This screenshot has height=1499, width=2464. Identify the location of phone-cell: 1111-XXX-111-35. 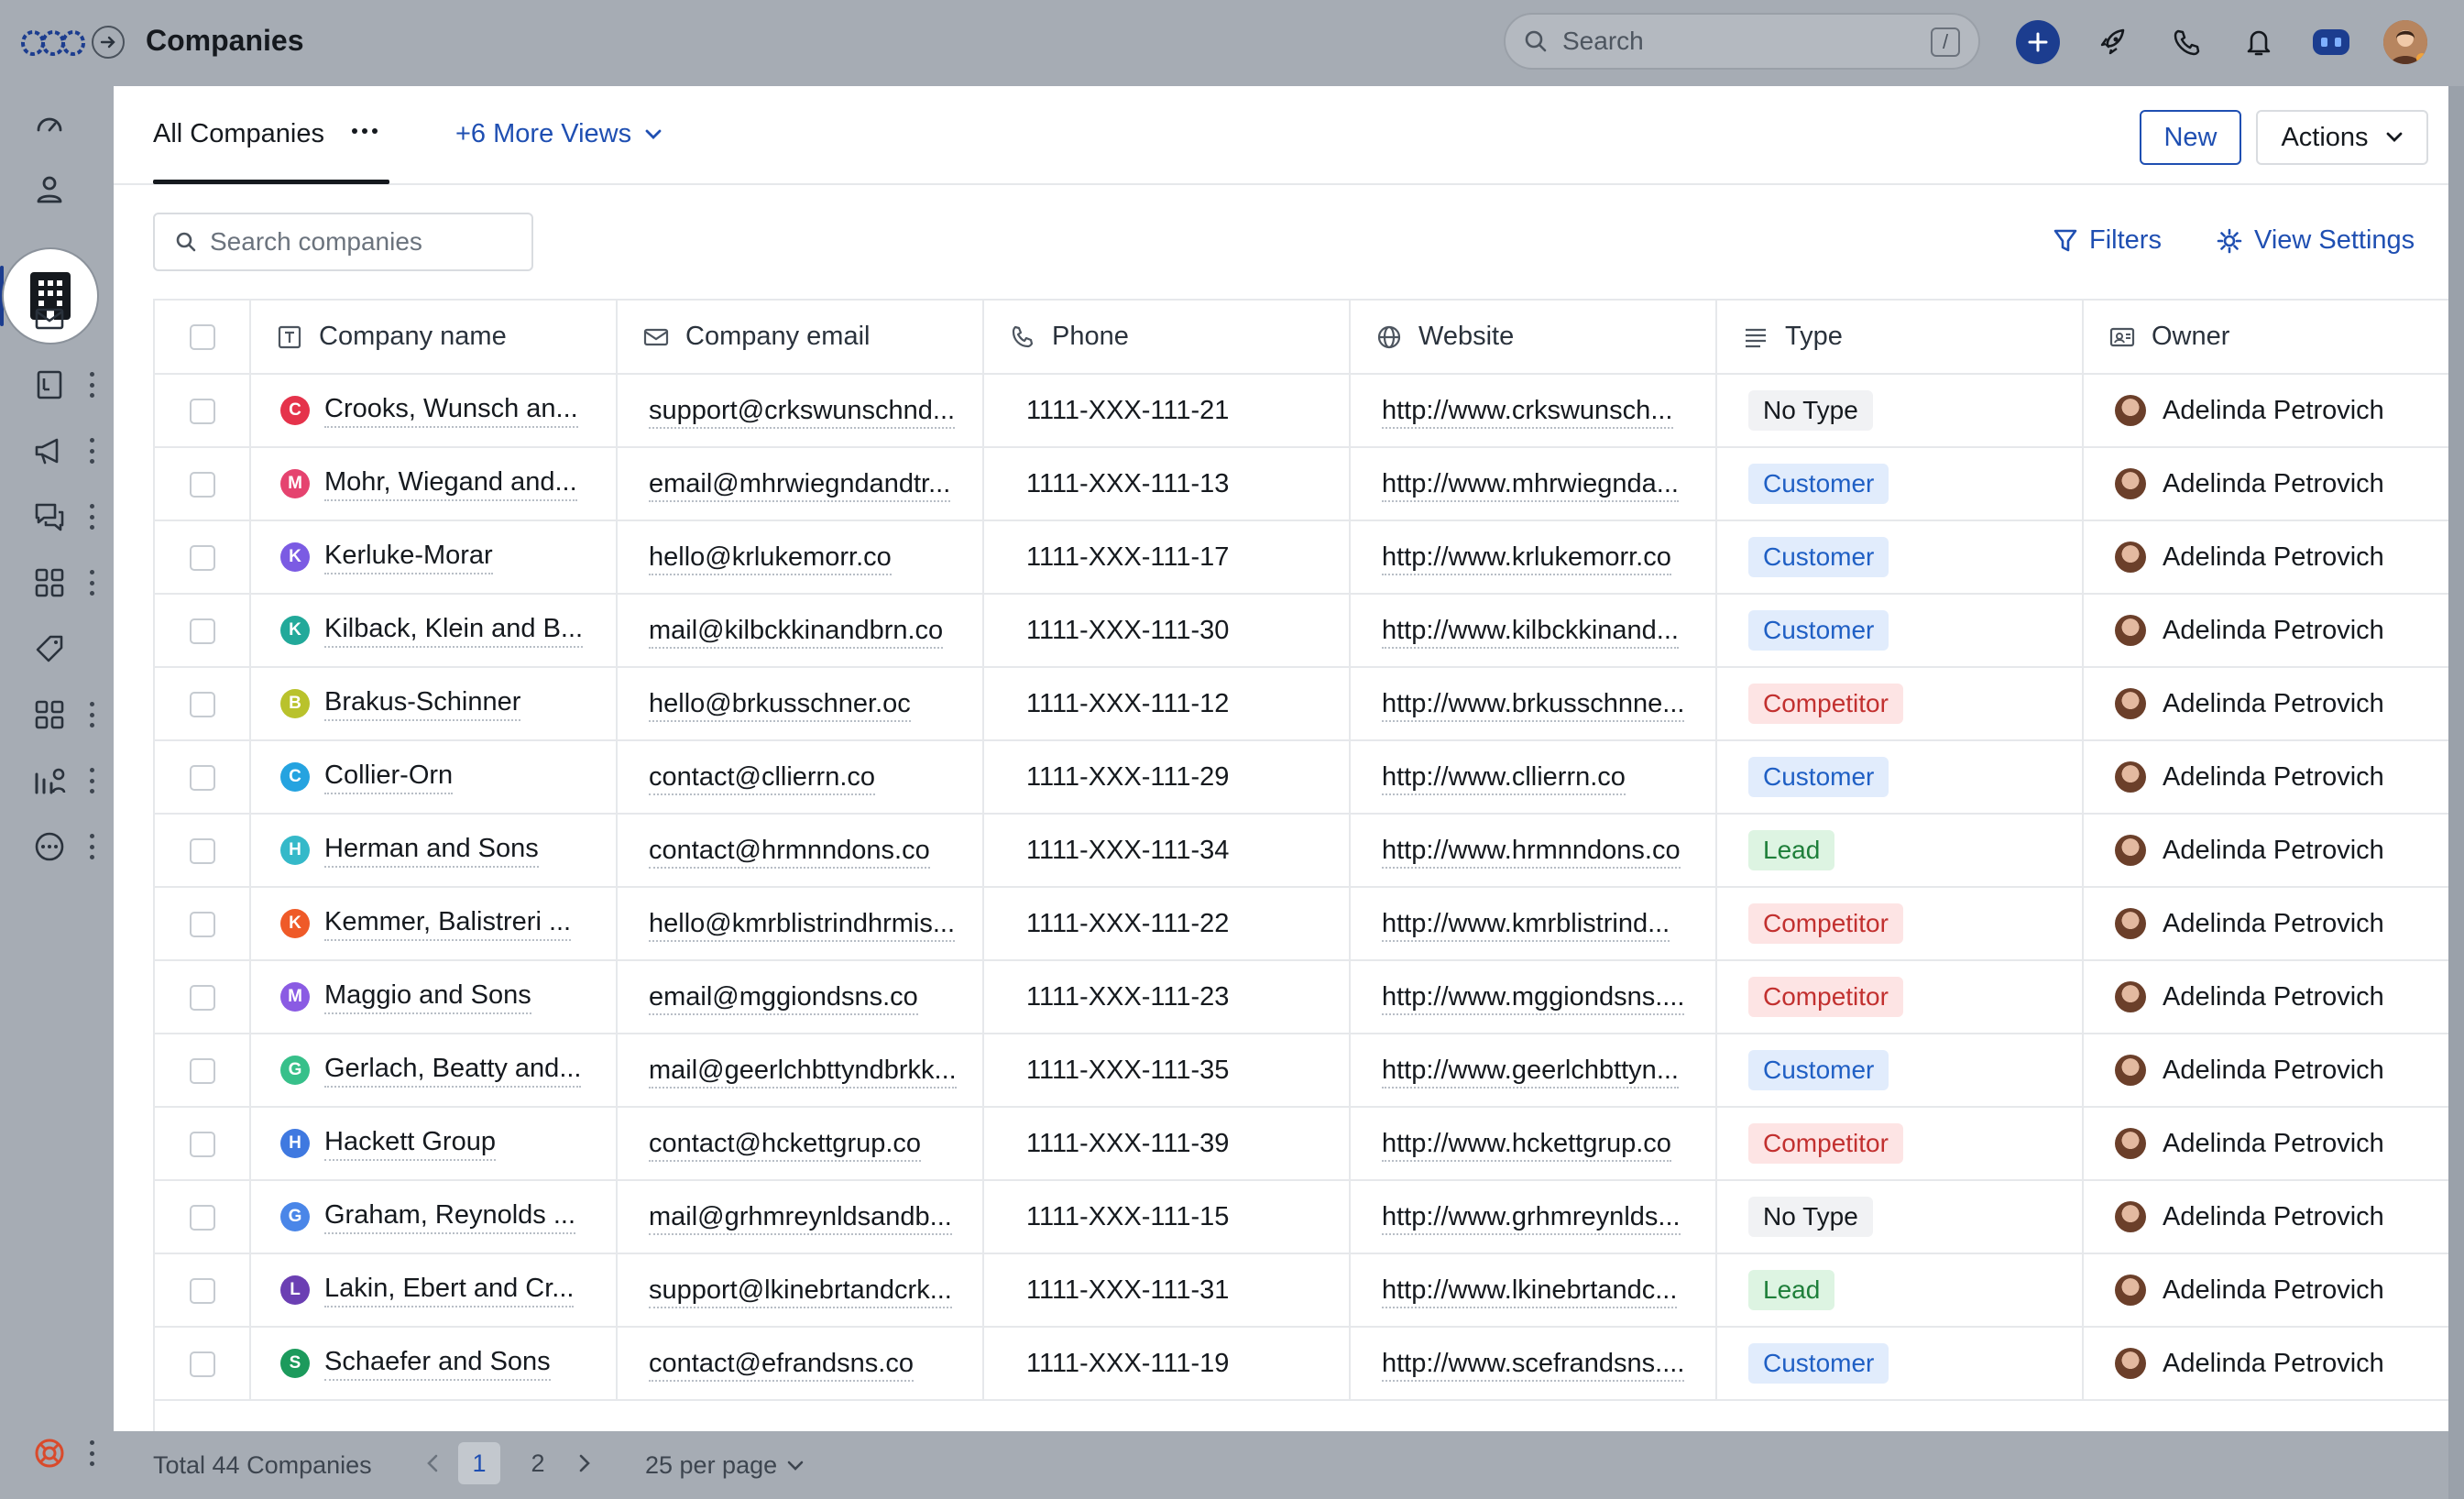
(1167, 1071).